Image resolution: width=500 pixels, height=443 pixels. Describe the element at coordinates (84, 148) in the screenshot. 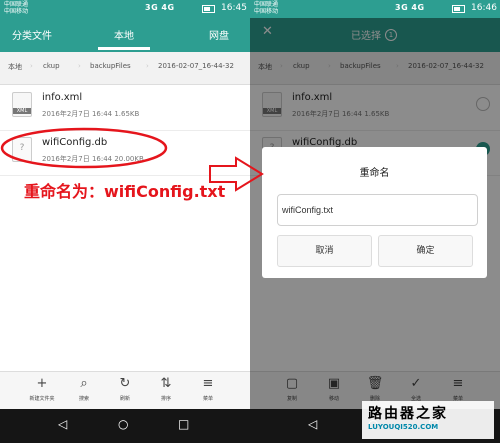

I see `highlight-ellipse` at that location.